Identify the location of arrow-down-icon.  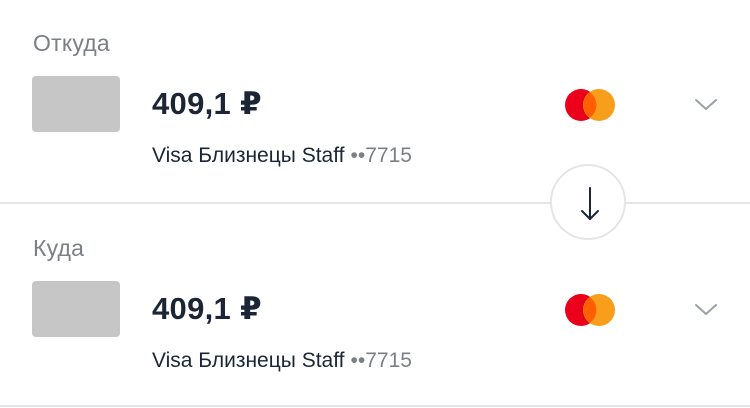
(590, 203).